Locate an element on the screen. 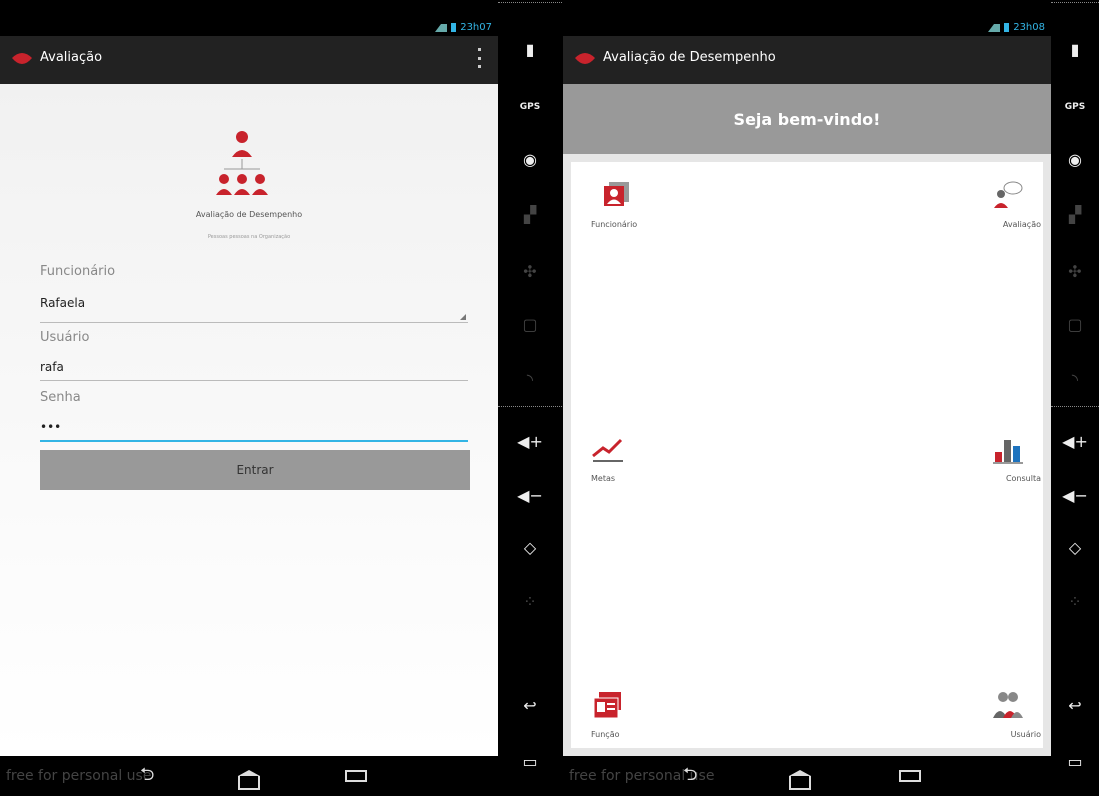 The image size is (1099, 796). action-bar: Avaliação is located at coordinates (249, 60).